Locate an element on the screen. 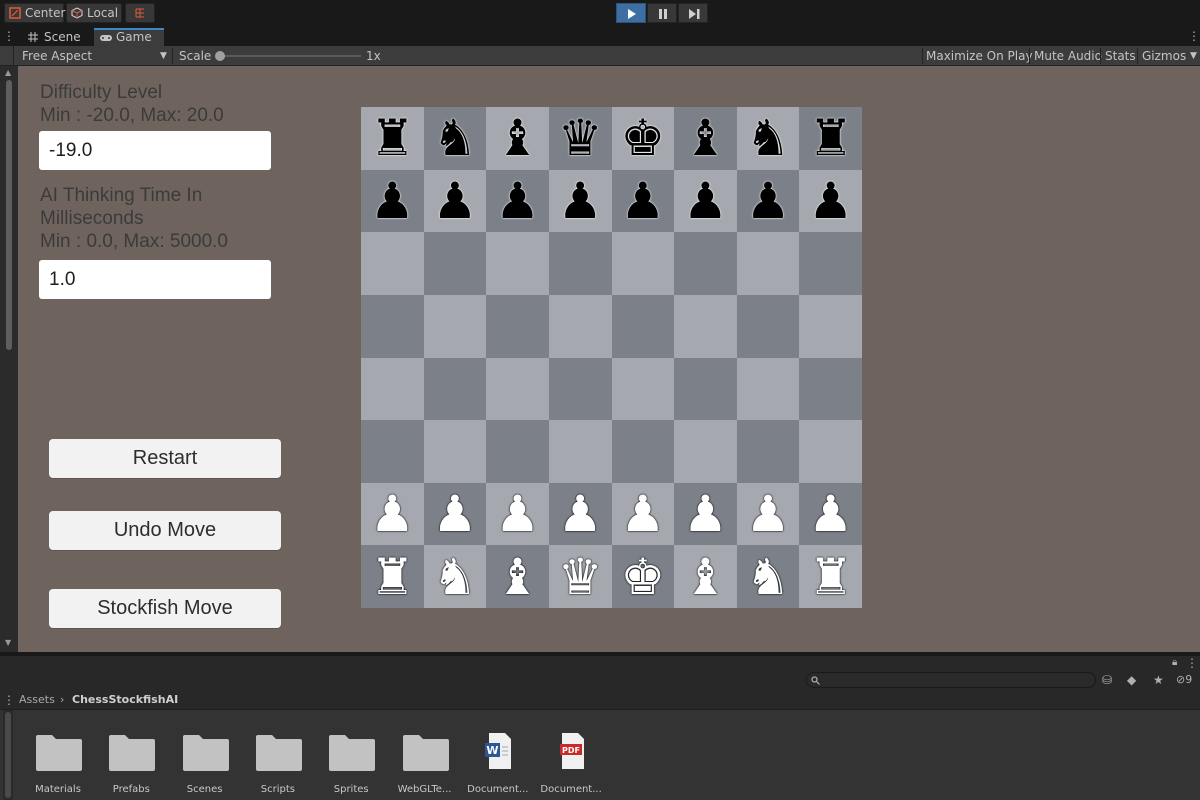 The image size is (1200, 800). mute-audio-toggle: Mute Audio is located at coordinates (1068, 56).